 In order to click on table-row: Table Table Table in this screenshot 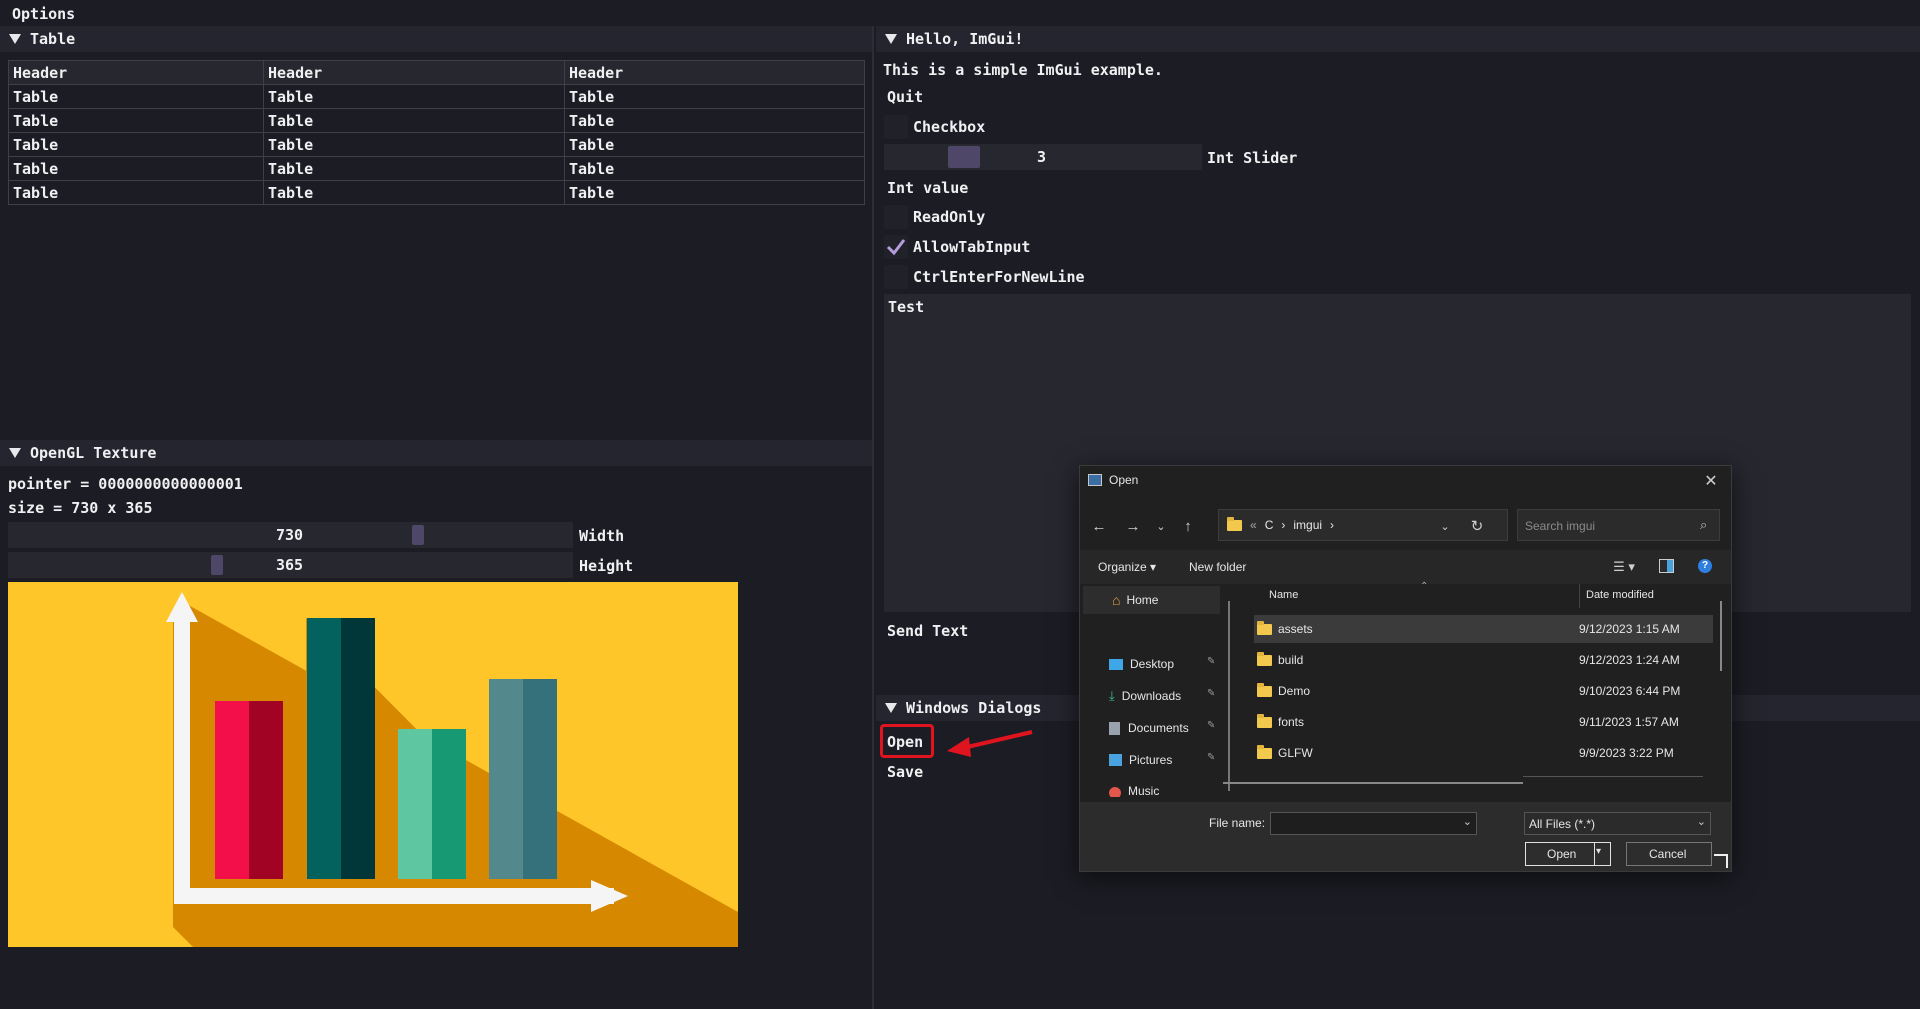, I will do `click(436, 144)`.